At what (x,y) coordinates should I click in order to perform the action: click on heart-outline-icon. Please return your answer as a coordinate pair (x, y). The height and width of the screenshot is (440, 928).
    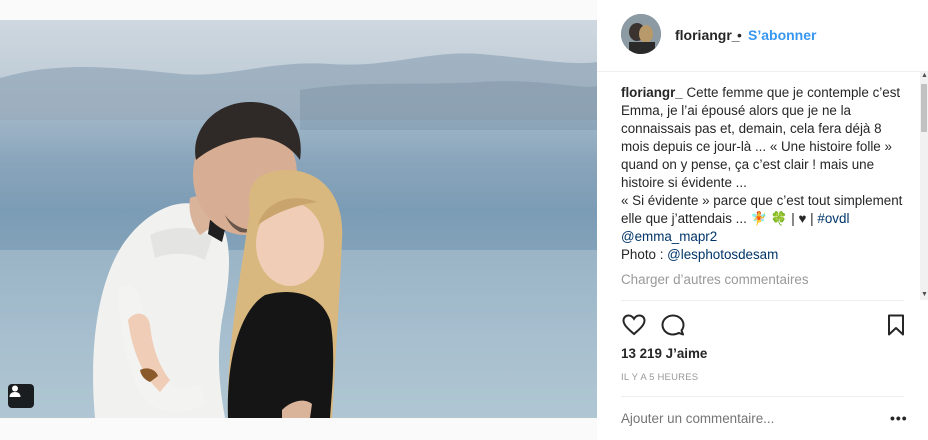
    Looking at the image, I should click on (634, 325).